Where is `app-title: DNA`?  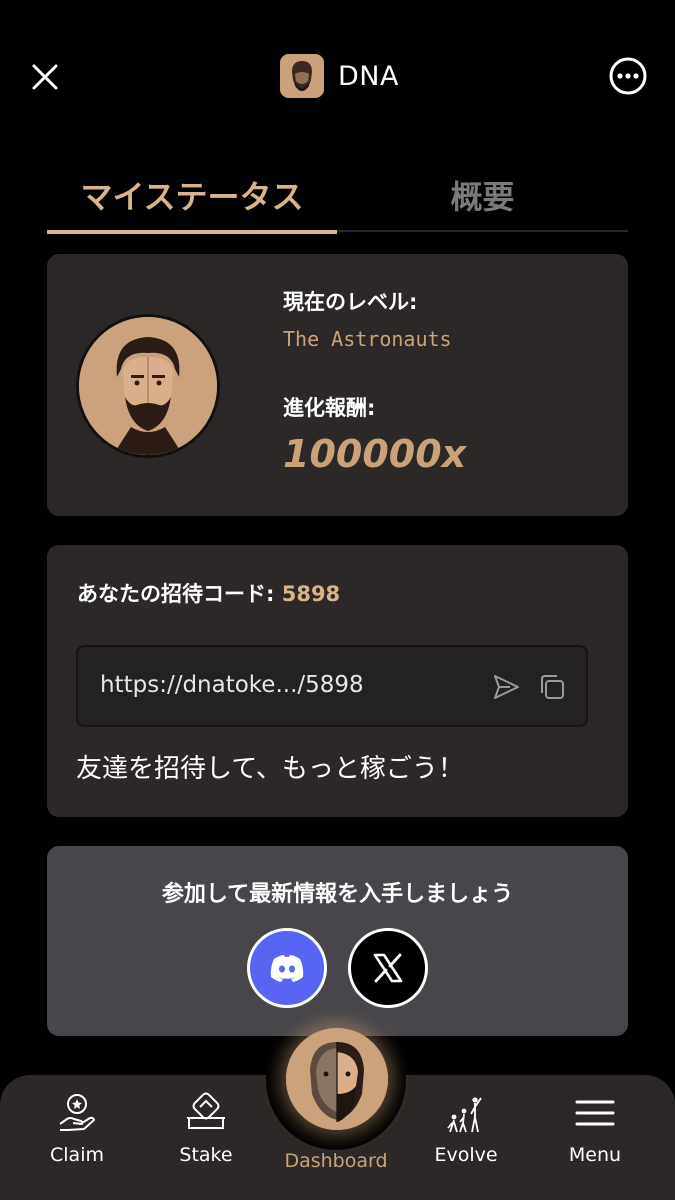
app-title: DNA is located at coordinates (368, 76).